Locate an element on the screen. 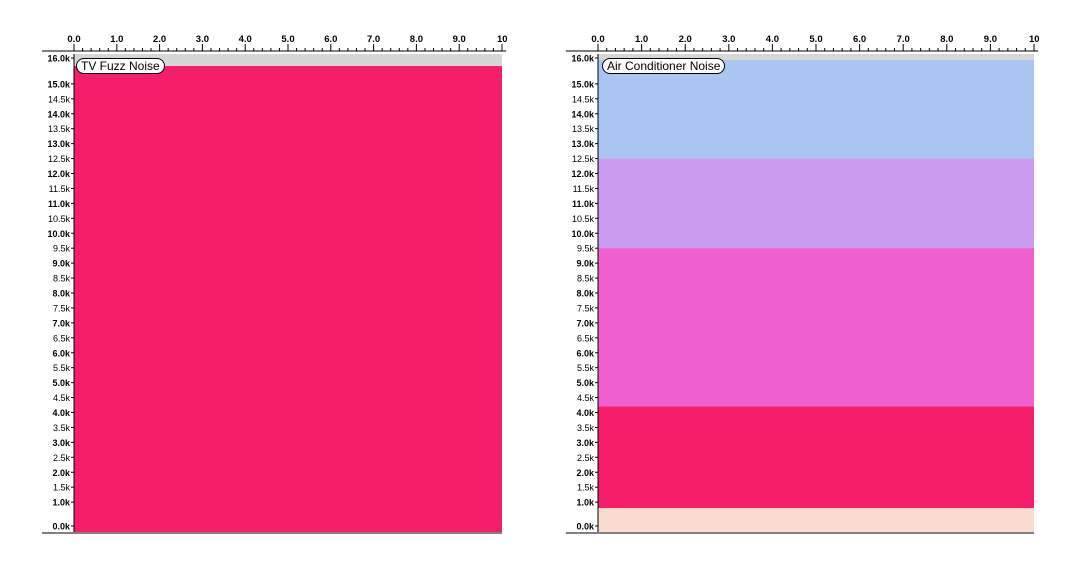 This screenshot has height=564, width=1080. track-label-air-conditioner: Air Conditioner Noise is located at coordinates (664, 66).